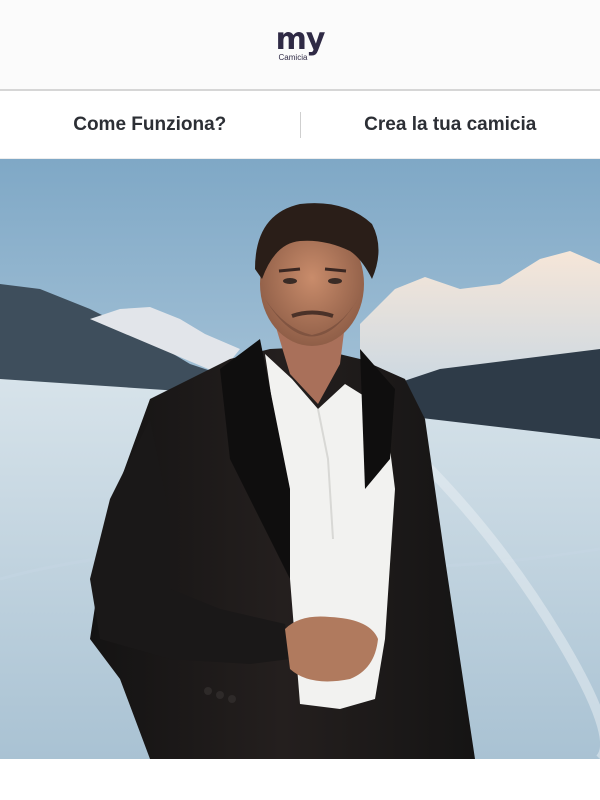  I want to click on logo-subtext: Camicia, so click(293, 57).